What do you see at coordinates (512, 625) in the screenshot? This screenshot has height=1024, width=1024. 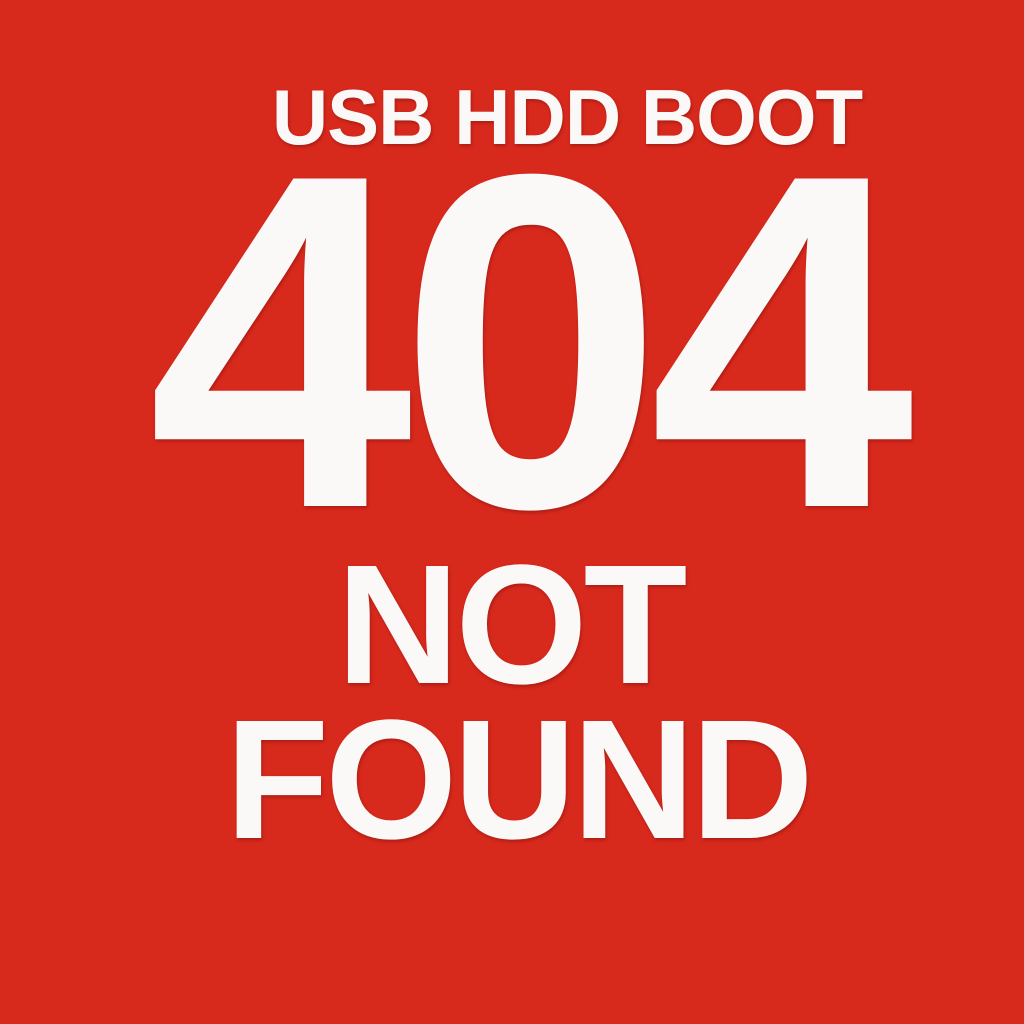 I see `error-message-line-1: NOT` at bounding box center [512, 625].